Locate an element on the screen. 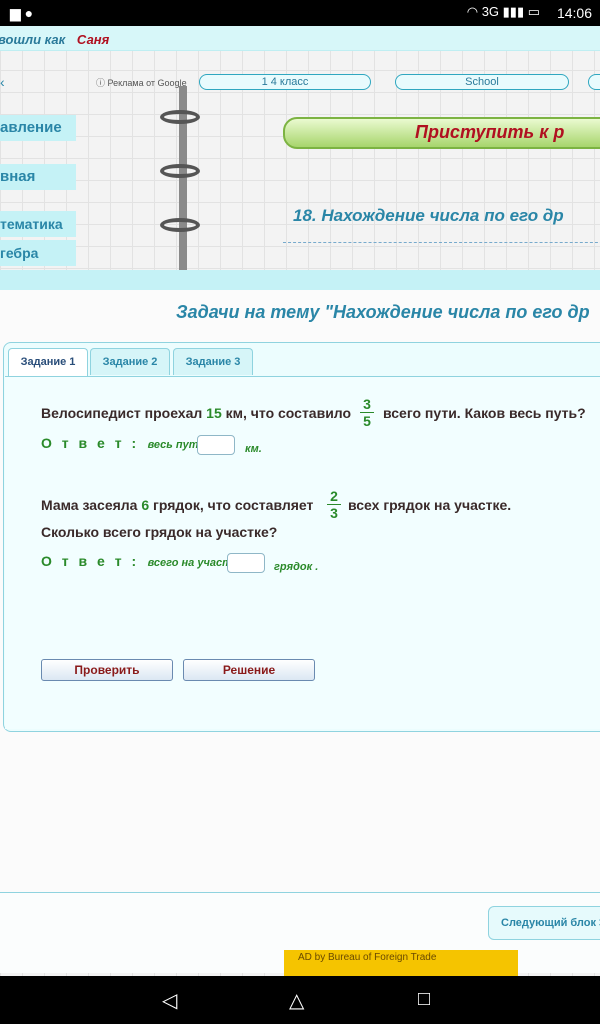 The image size is (600, 1024). task2-fraction: 23 is located at coordinates (334, 504).